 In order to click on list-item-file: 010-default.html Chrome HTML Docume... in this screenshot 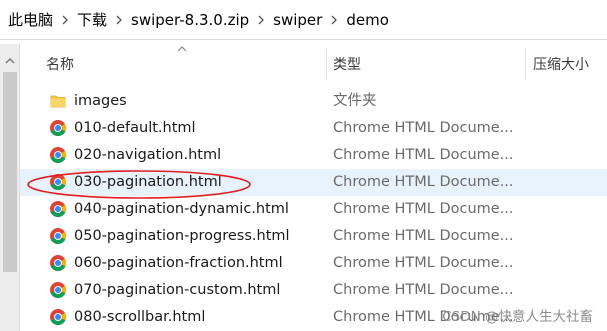, I will do `click(313, 128)`.